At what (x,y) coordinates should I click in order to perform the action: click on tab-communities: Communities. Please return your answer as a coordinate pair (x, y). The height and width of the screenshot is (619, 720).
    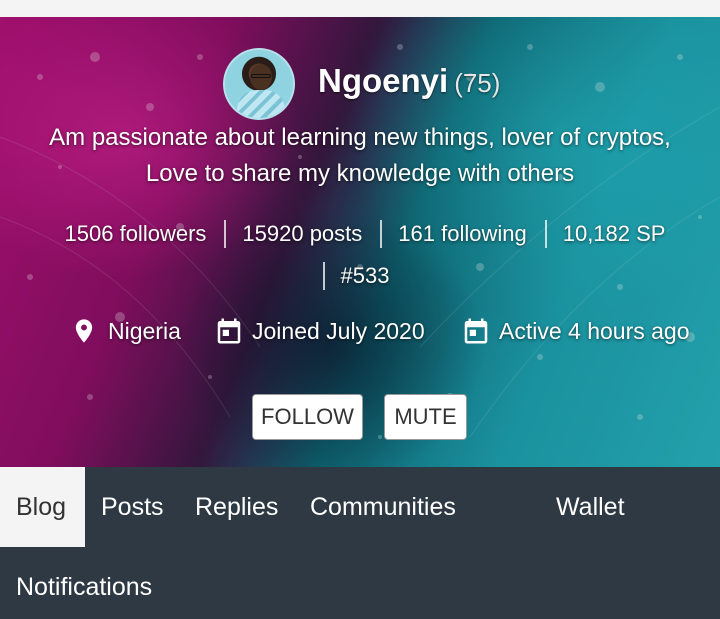
    Looking at the image, I should click on (383, 507).